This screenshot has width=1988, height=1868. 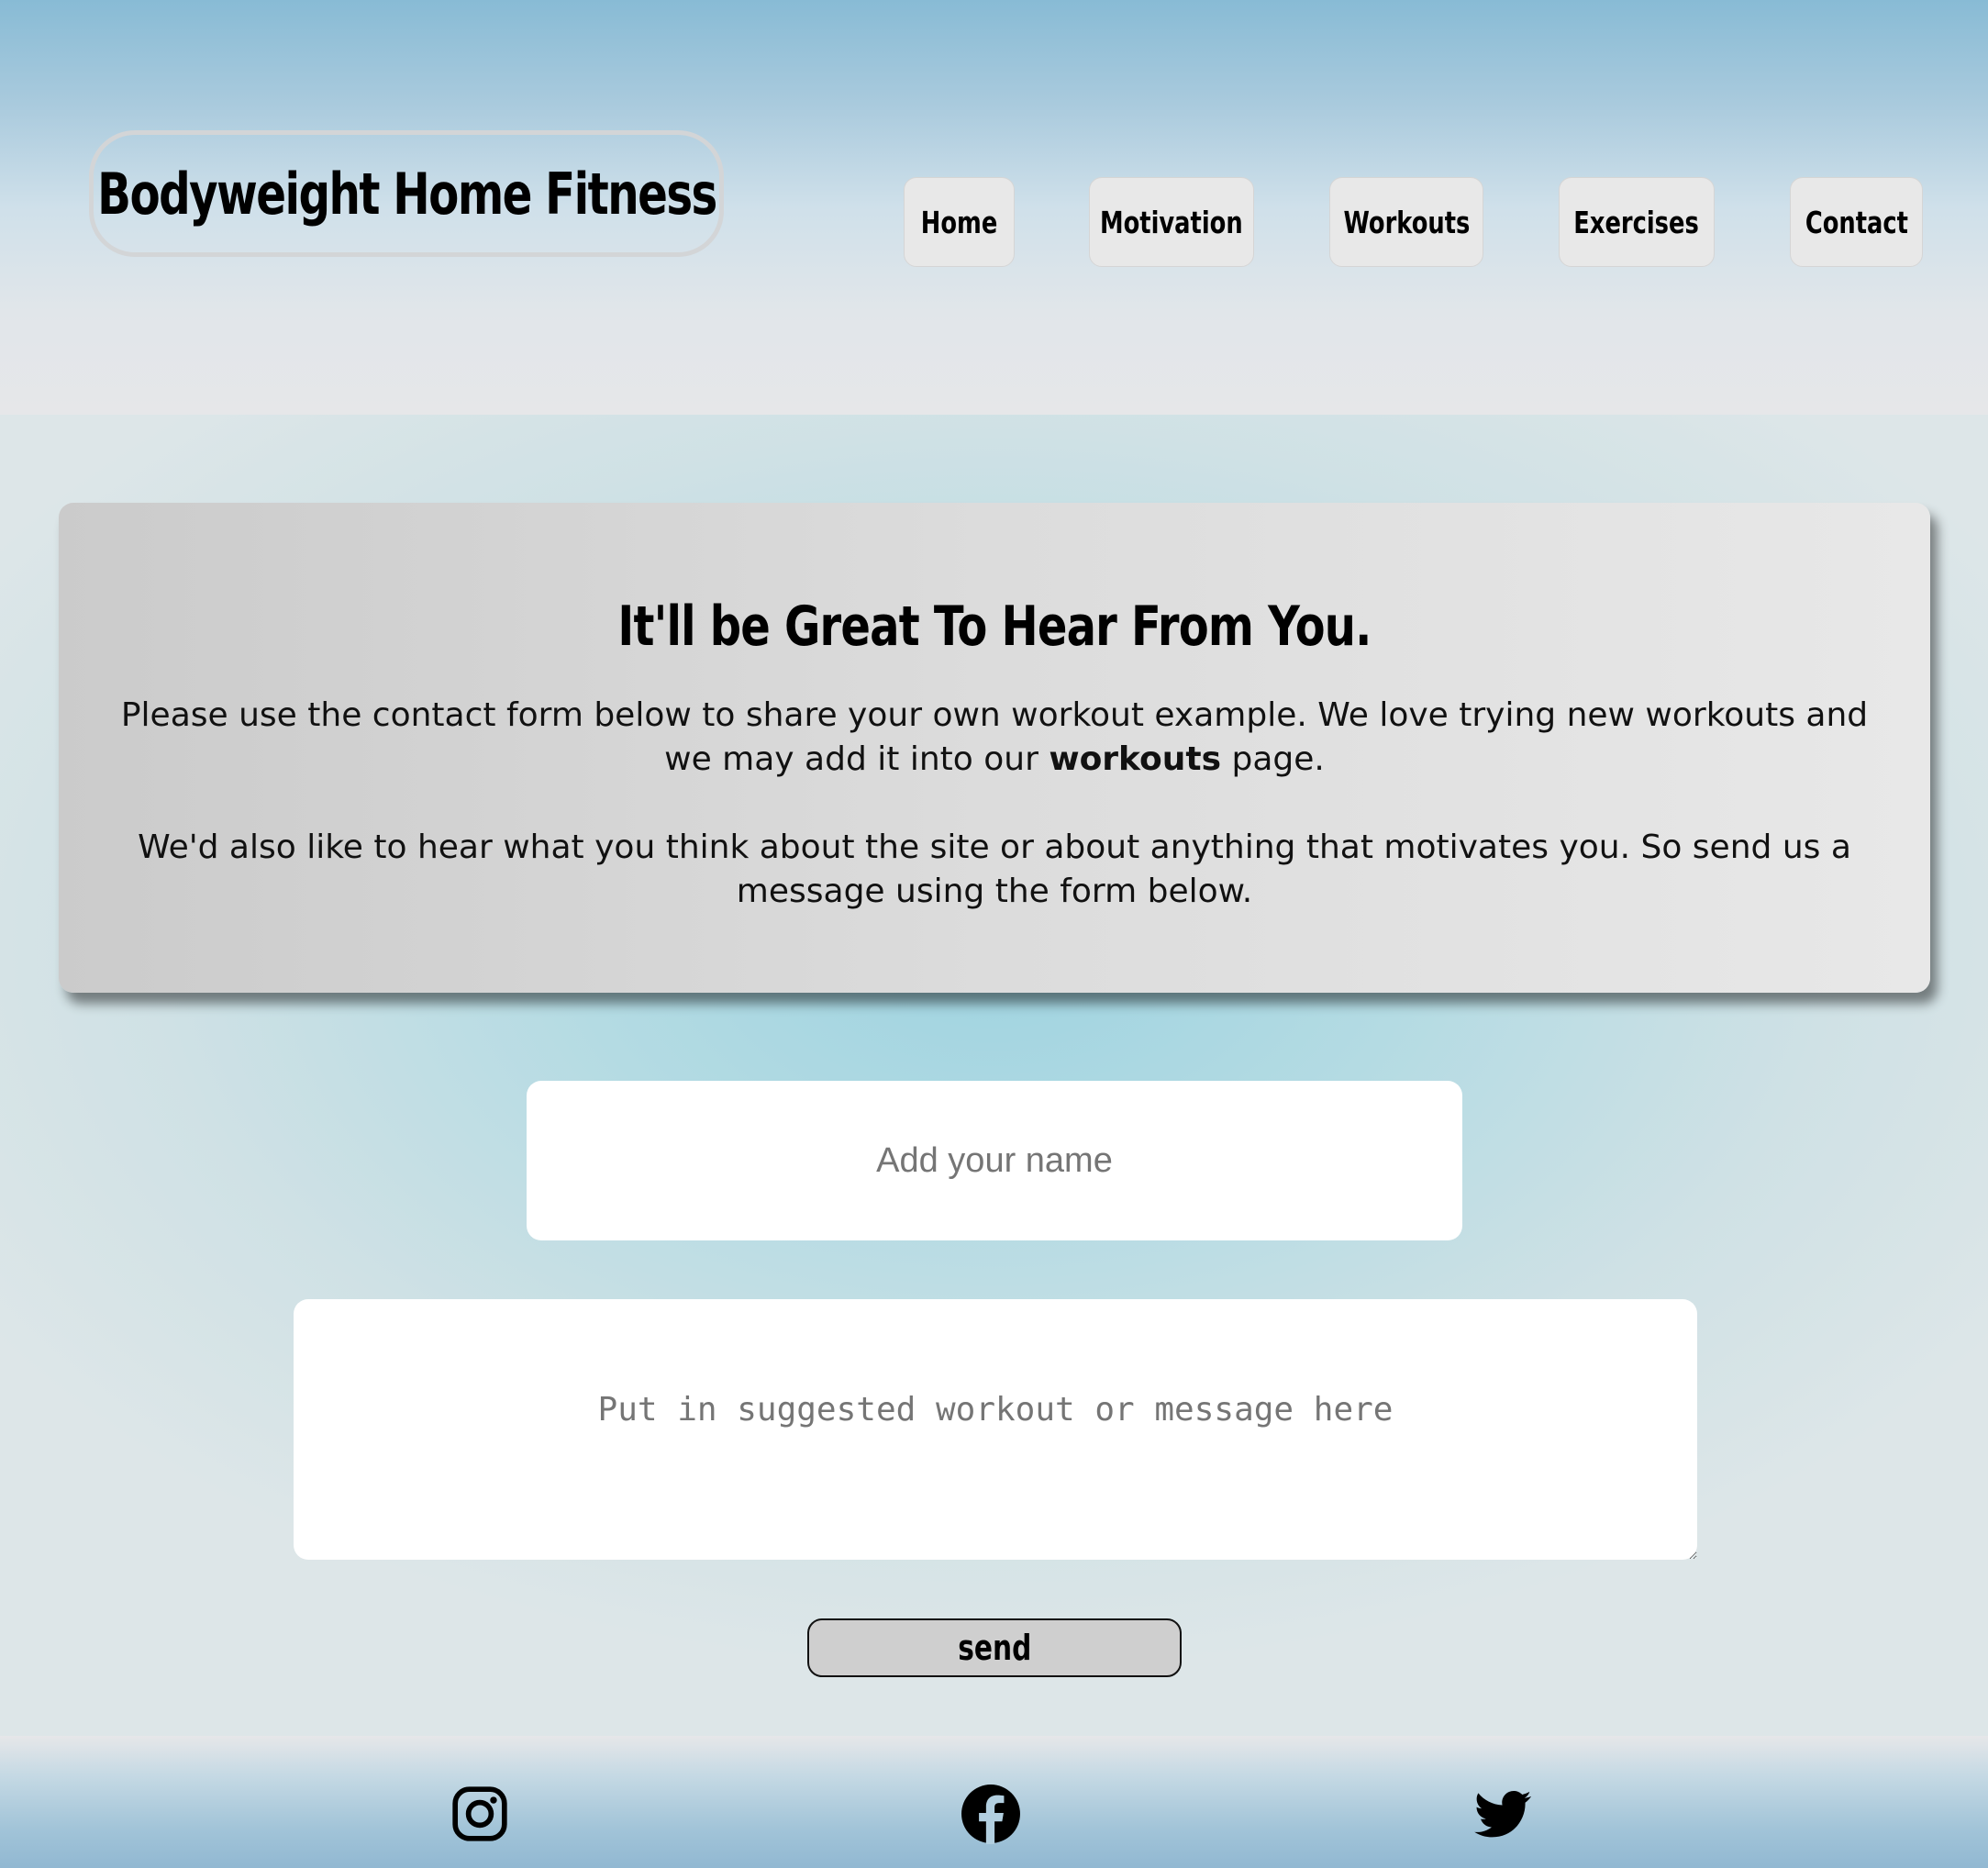 I want to click on nav-contact-label: Contact, so click(x=1856, y=222).